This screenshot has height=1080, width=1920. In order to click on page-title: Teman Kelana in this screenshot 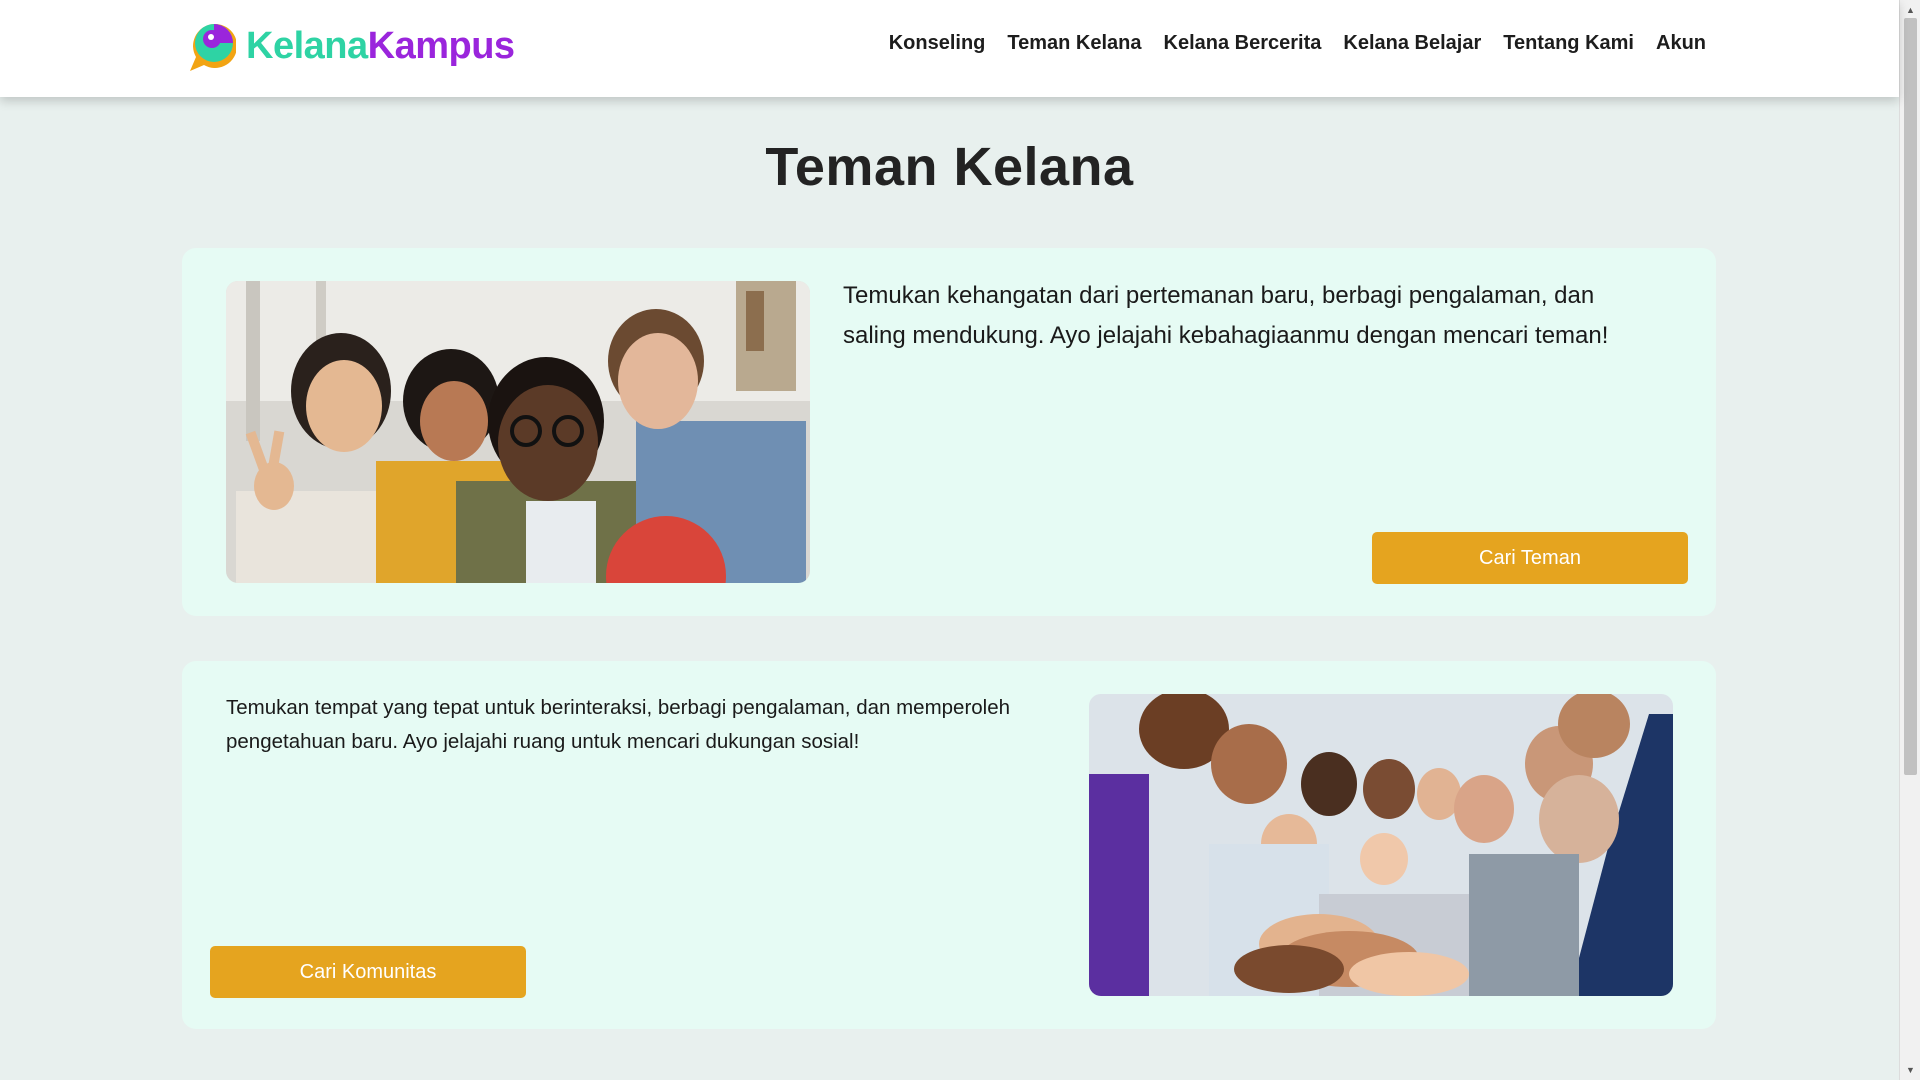, I will do `click(949, 167)`.